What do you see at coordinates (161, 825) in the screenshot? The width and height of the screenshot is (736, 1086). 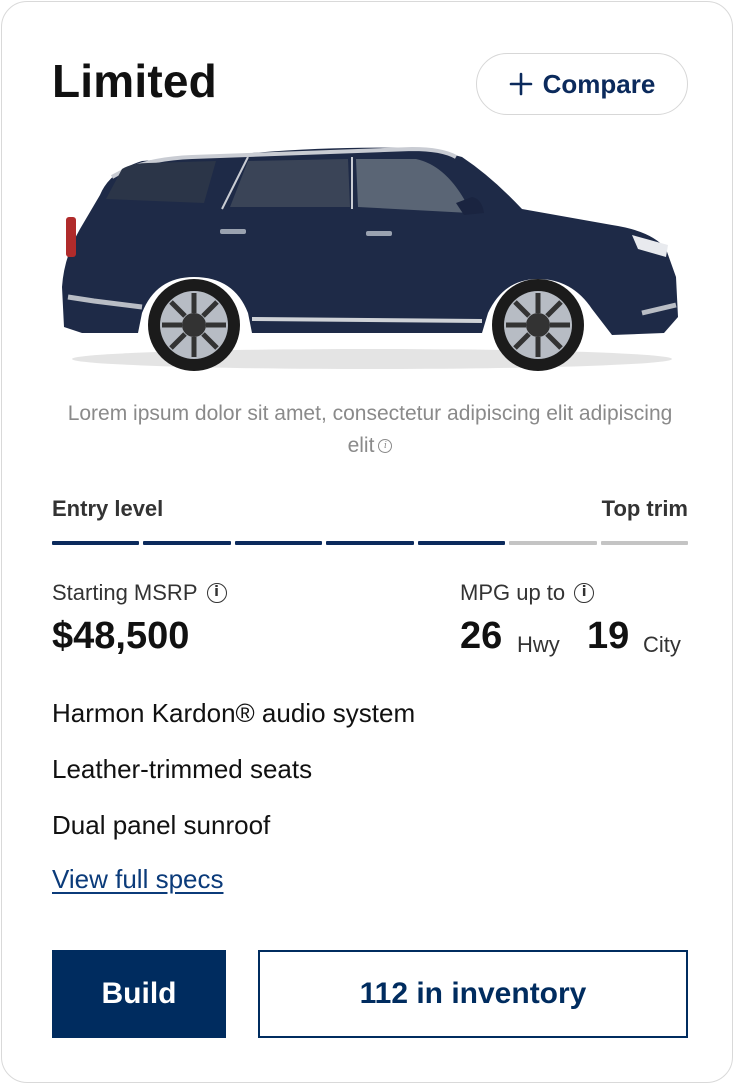 I see `feature-item: Dual panel sunroof` at bounding box center [161, 825].